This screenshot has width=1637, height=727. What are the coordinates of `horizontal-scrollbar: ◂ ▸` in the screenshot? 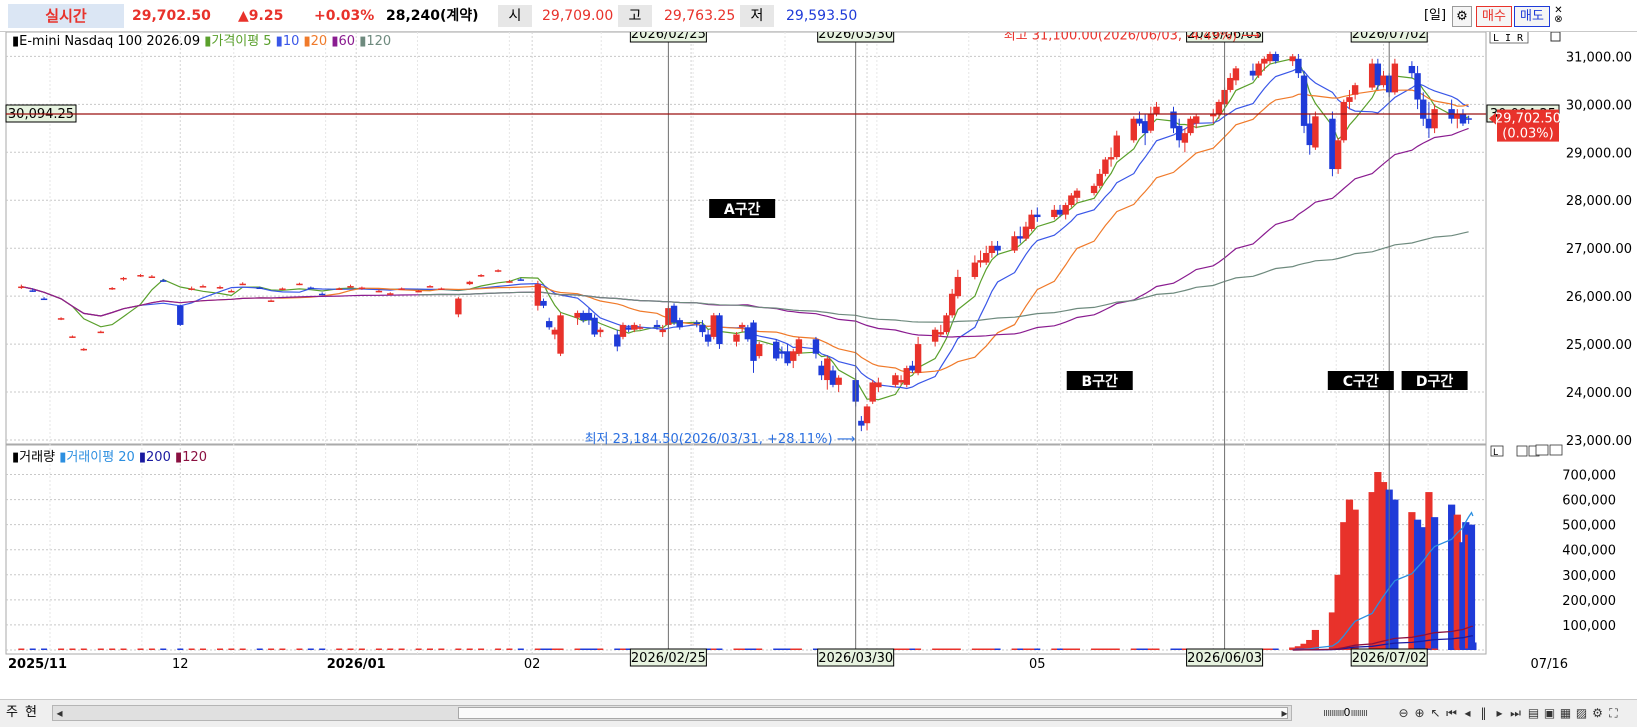 It's located at (672, 713).